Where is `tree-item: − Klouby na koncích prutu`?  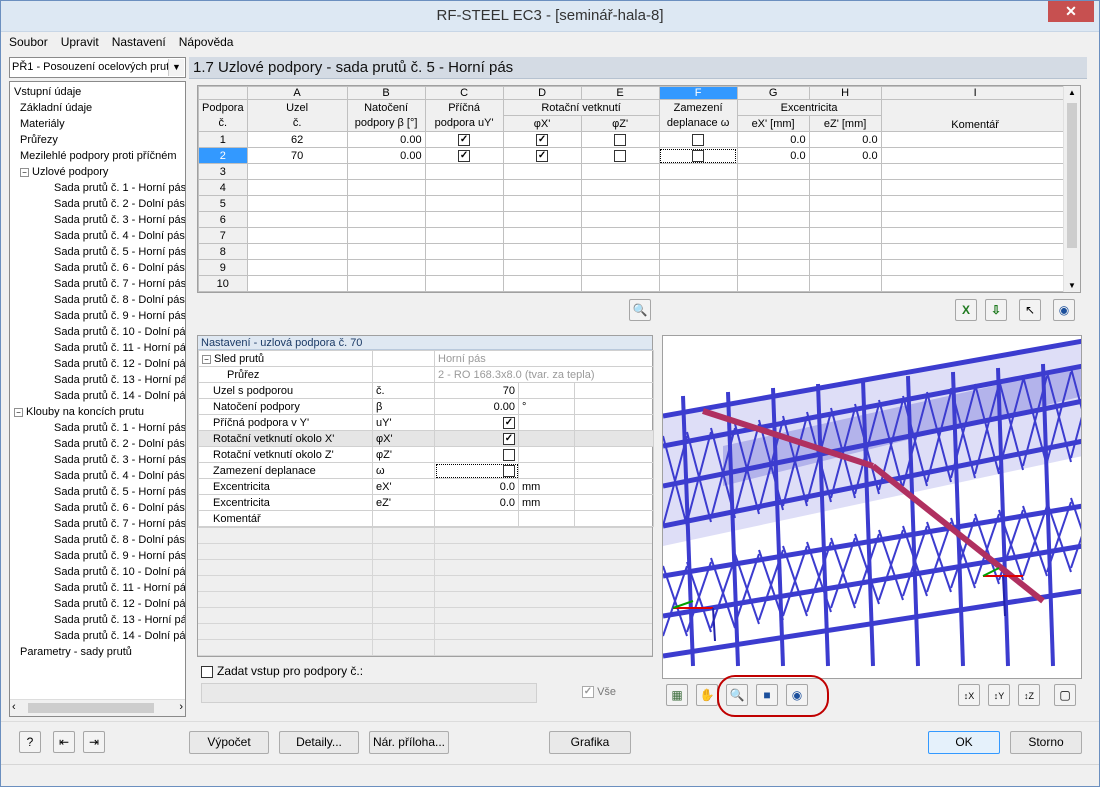 tree-item: − Klouby na koncích prutu is located at coordinates (79, 412).